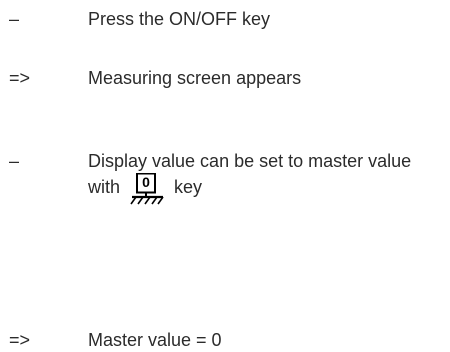 The image size is (450, 352). I want to click on zero-key-icon: 0, so click(147, 190).